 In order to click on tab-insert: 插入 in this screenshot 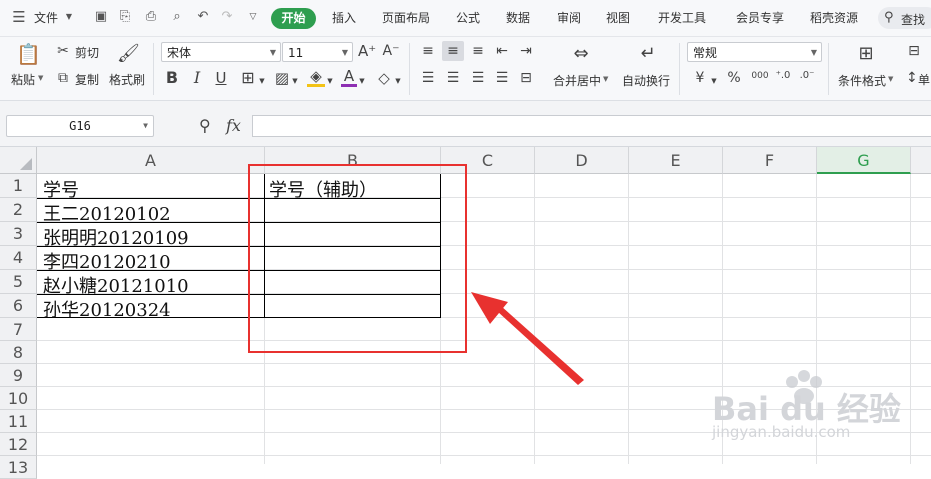, I will do `click(344, 17)`.